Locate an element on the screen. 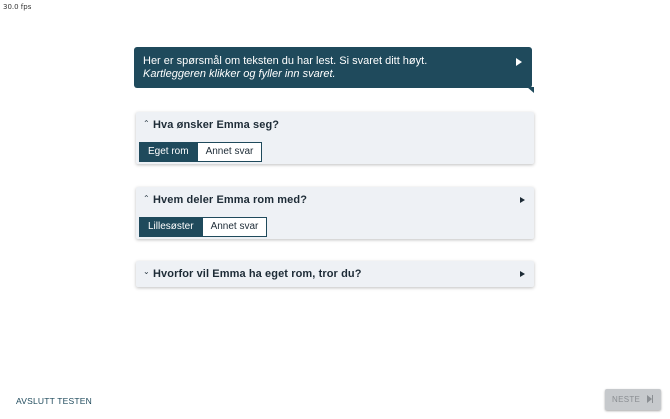  answer-options-1: Eget rom Annet svar is located at coordinates (201, 152).